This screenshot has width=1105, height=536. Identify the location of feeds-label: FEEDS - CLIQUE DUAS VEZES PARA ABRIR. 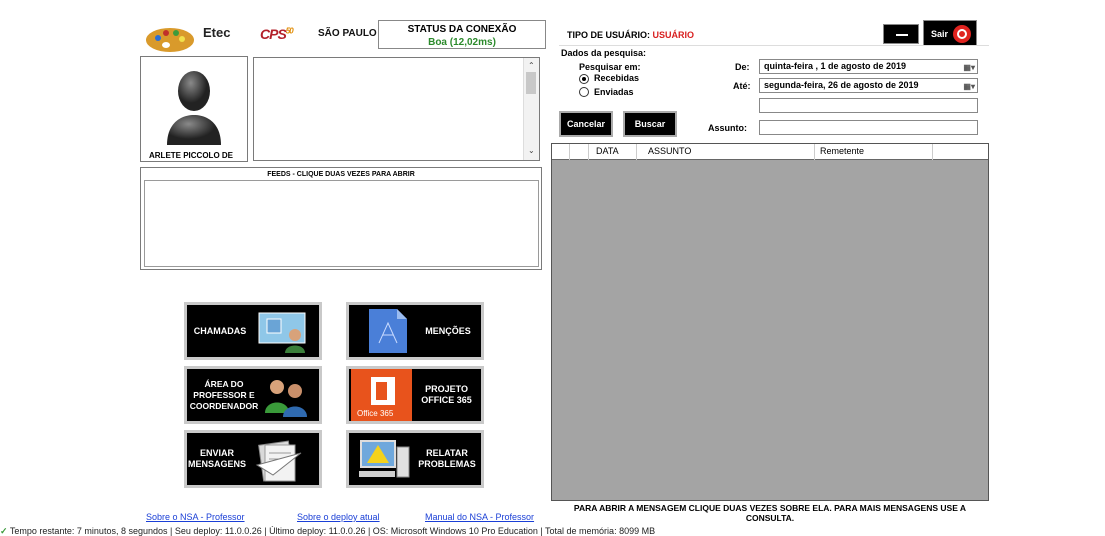
(341, 174).